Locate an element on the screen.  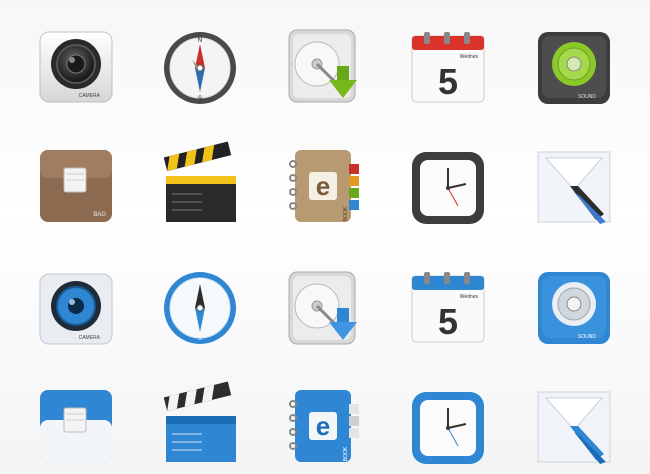
clock-icon-blue is located at coordinates (448, 428).